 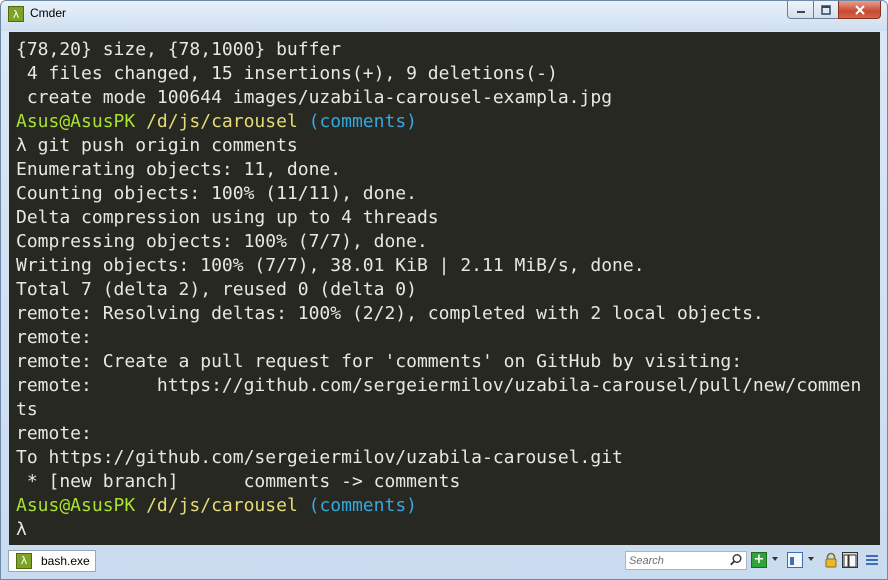 What do you see at coordinates (179, 49) in the screenshot?
I see `console-line: {78,20} size, {78,1000} buffer` at bounding box center [179, 49].